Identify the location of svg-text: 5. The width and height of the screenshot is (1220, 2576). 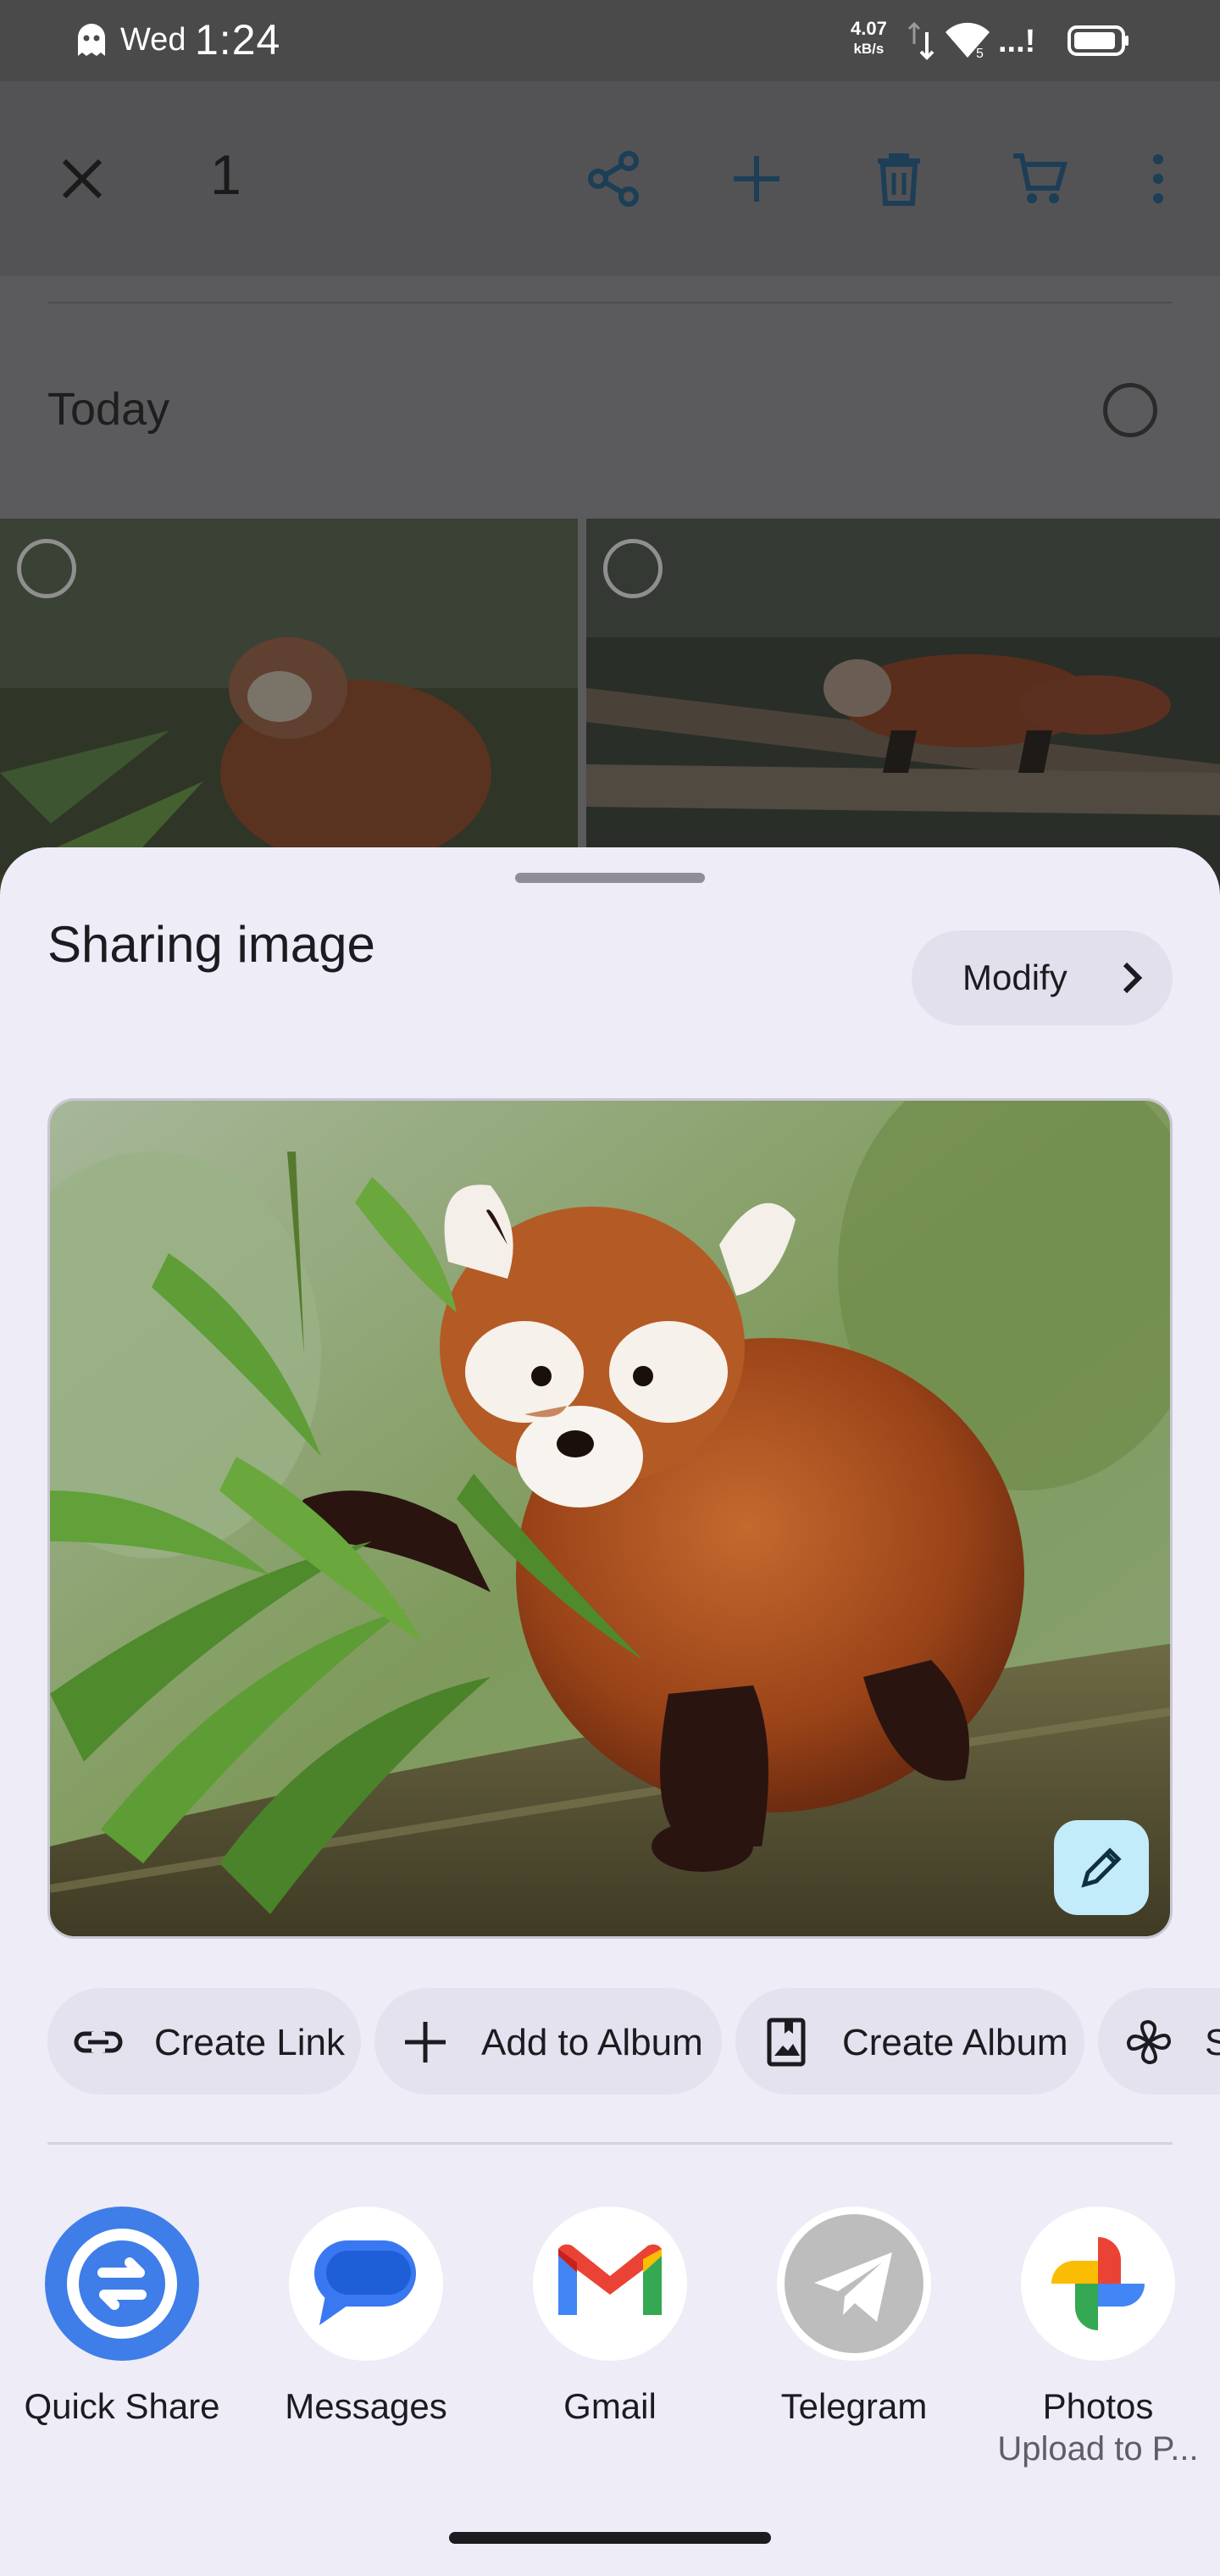
(980, 54).